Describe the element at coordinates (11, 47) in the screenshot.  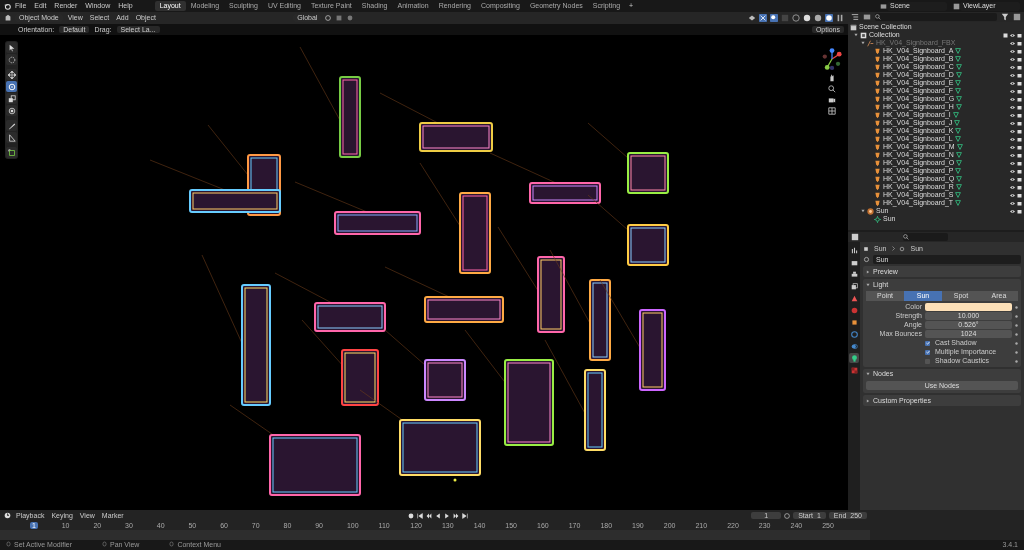
I see `select-tool-button` at that location.